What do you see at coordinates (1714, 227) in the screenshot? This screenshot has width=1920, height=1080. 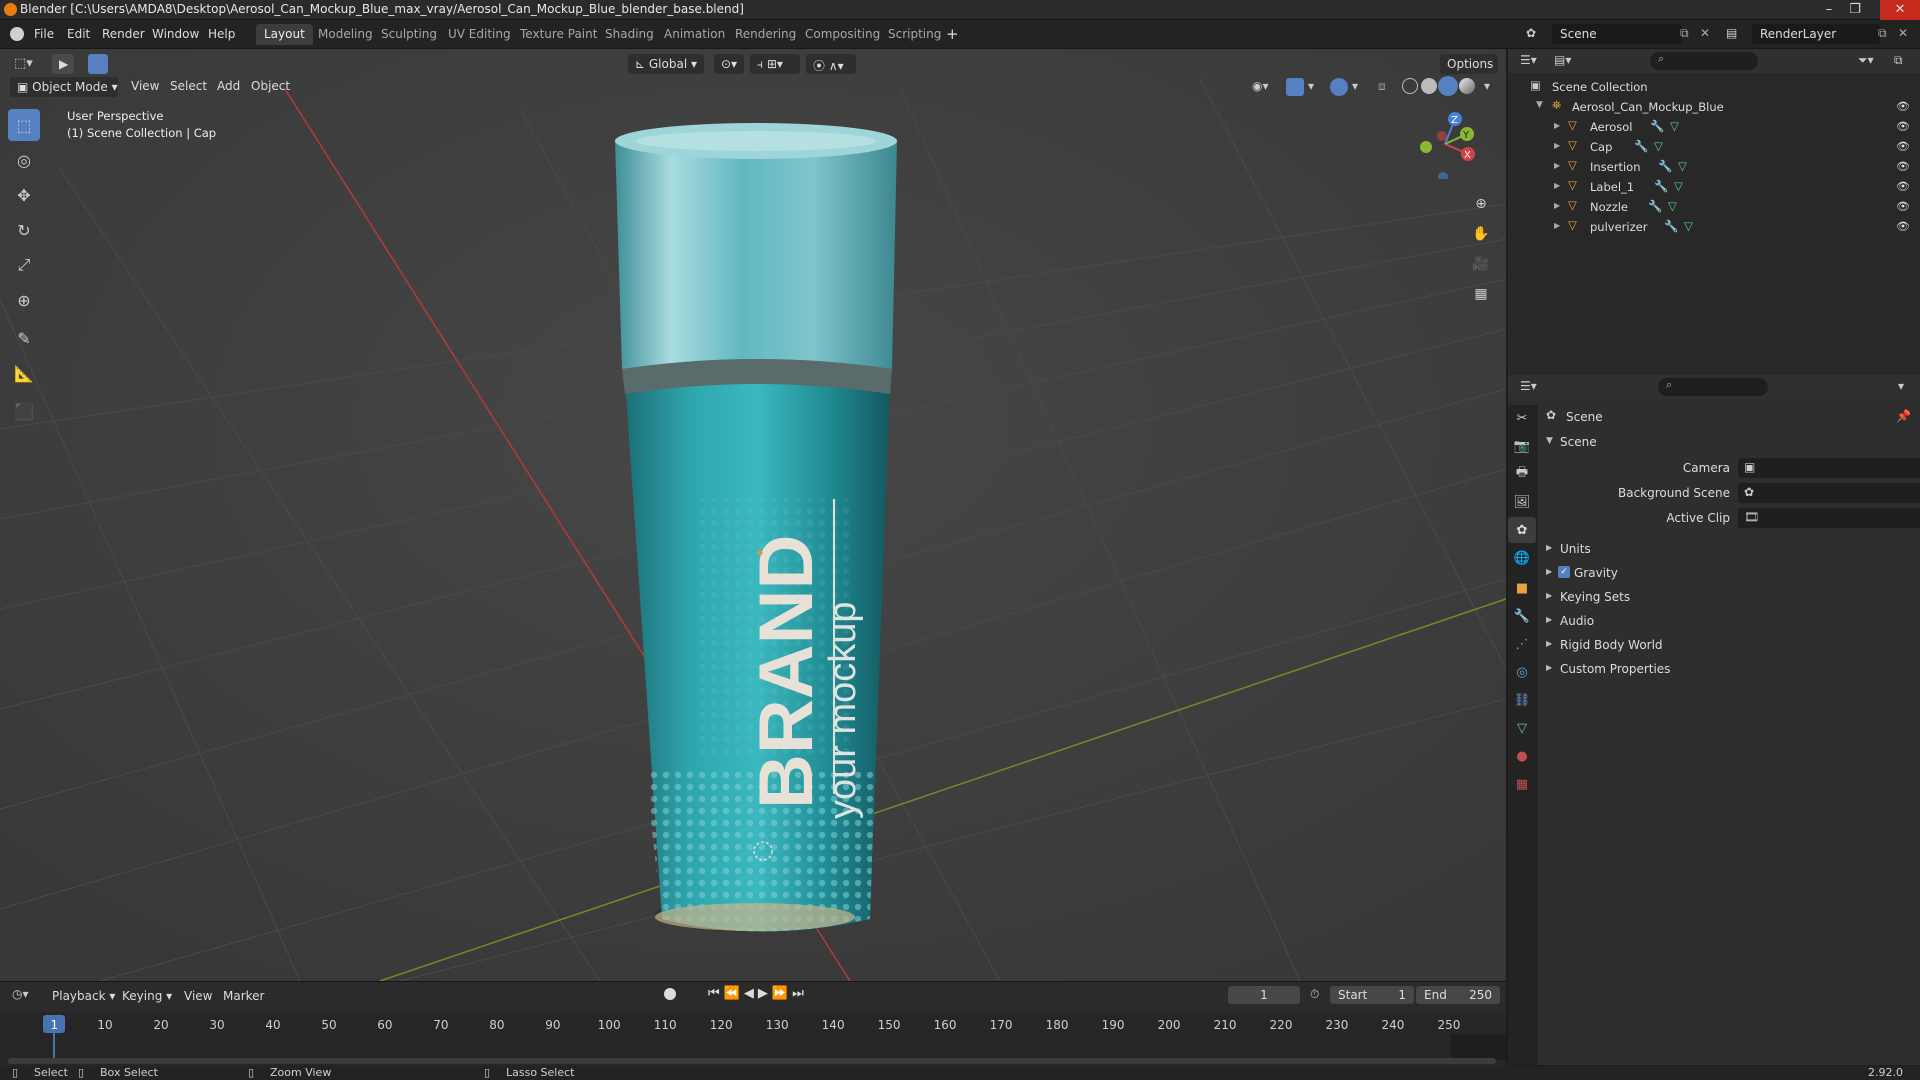 I see `outliner-item-pulverizer: ▶ ▽ pulverizer 🔧 ▽ 👁` at bounding box center [1714, 227].